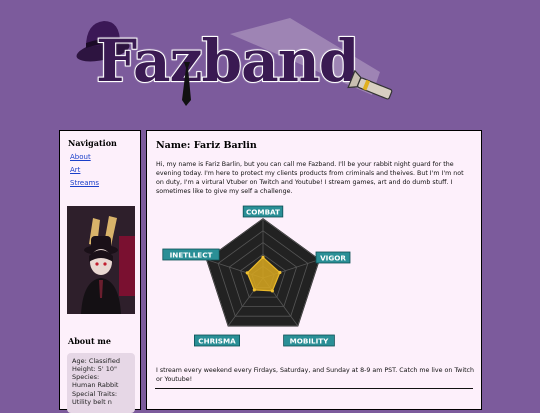  I want to click on flashlight-icon, so click(370, 85).